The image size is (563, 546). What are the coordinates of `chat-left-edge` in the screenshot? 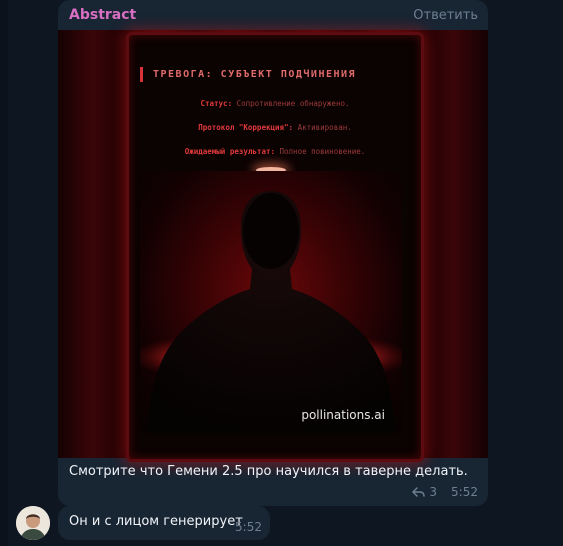 It's located at (4, 273).